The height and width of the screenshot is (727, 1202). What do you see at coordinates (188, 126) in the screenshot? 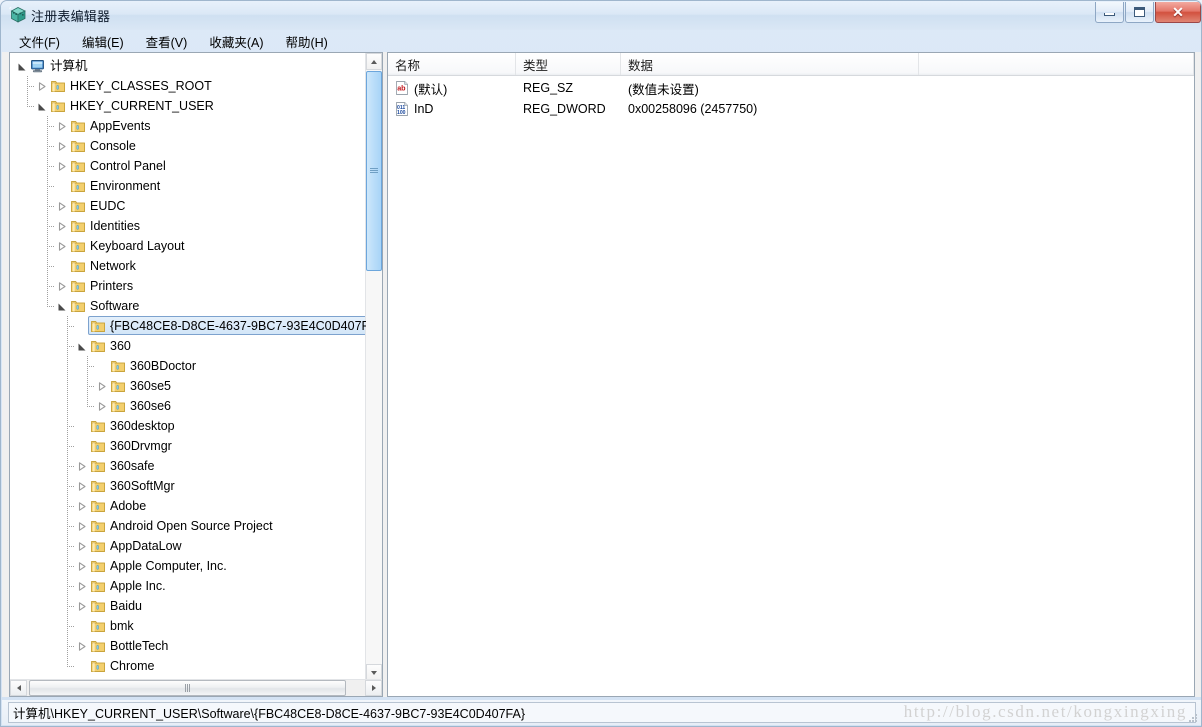
I see `tree-item: AppEvents` at bounding box center [188, 126].